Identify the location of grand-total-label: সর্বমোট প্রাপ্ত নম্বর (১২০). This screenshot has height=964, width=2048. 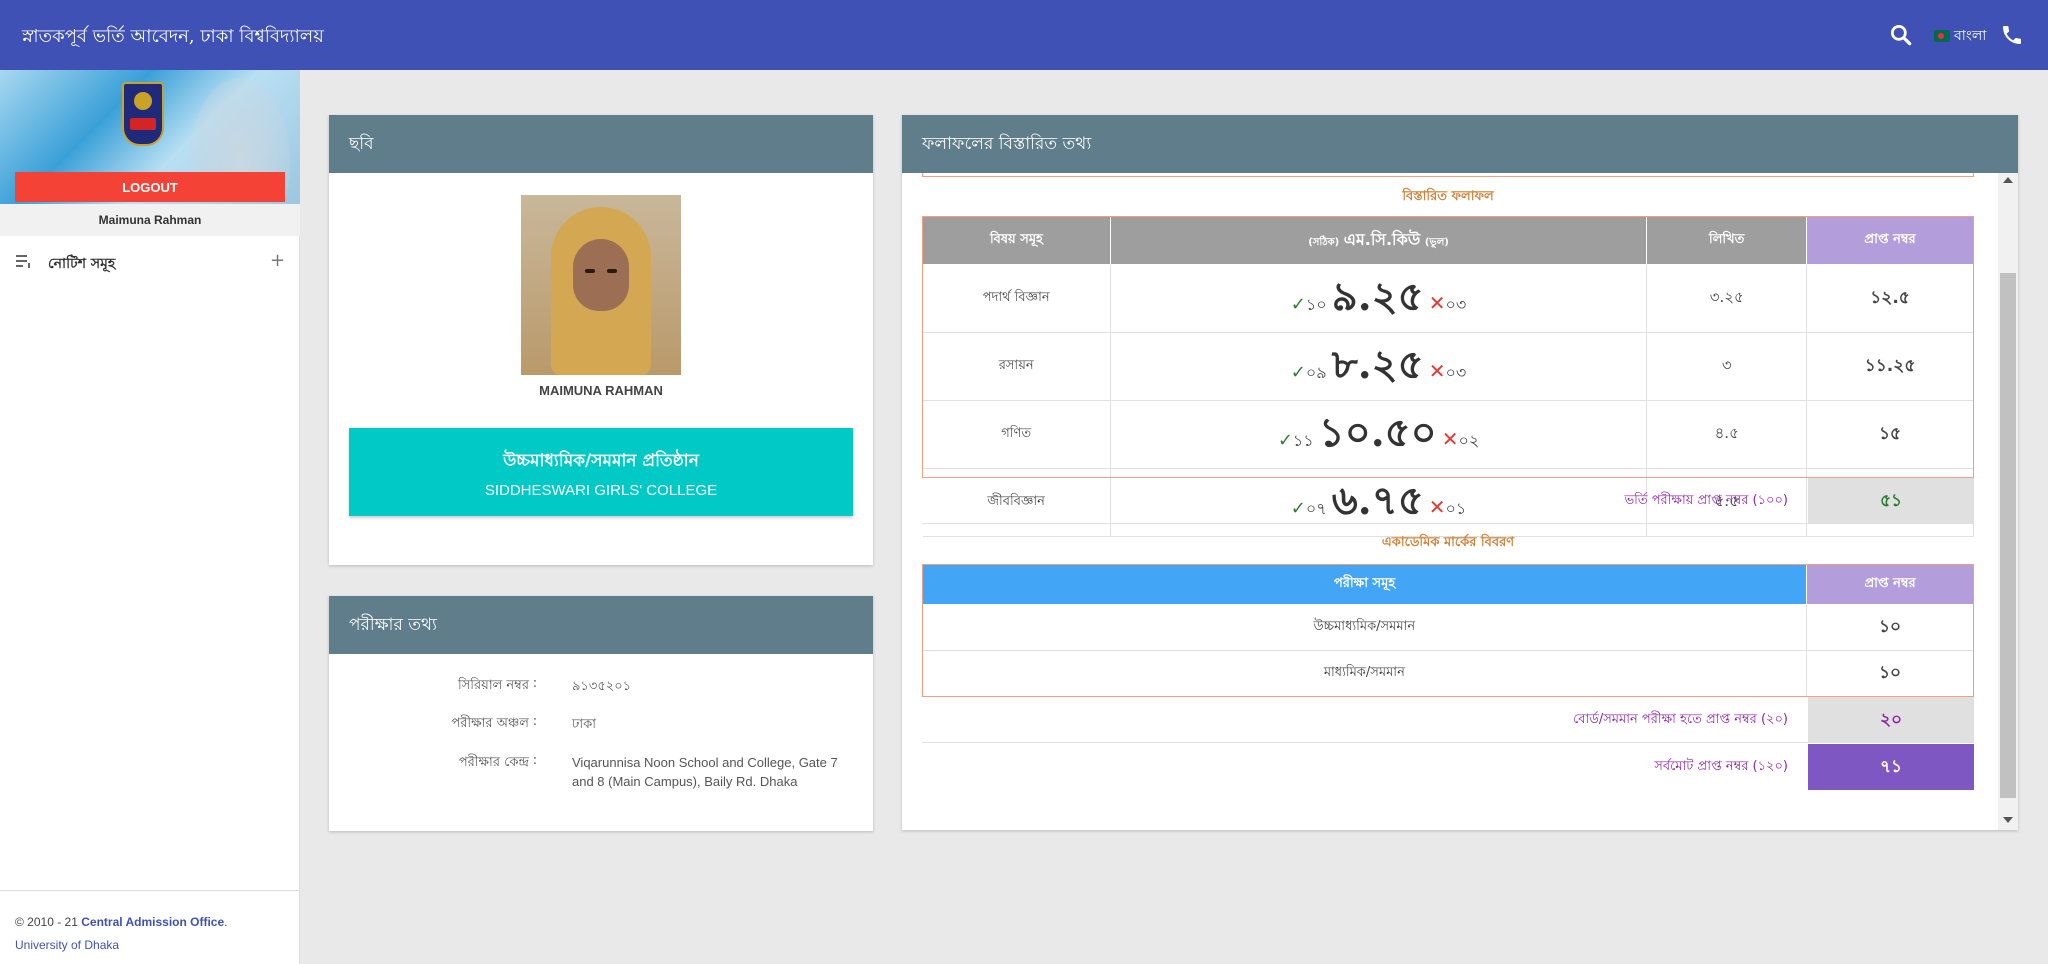
(1721, 766).